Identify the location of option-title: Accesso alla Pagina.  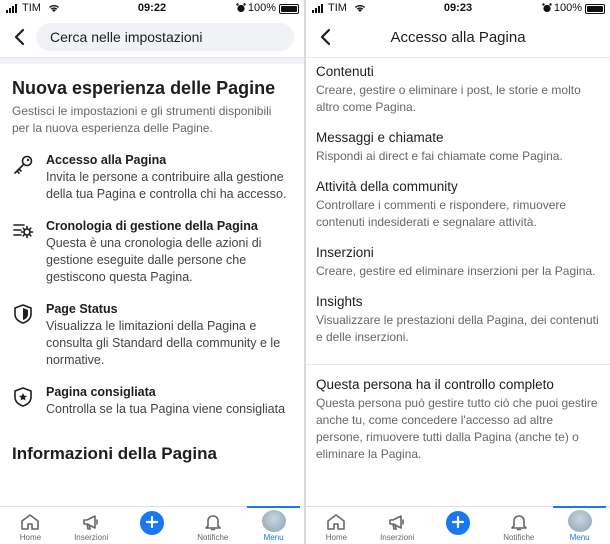
(106, 160).